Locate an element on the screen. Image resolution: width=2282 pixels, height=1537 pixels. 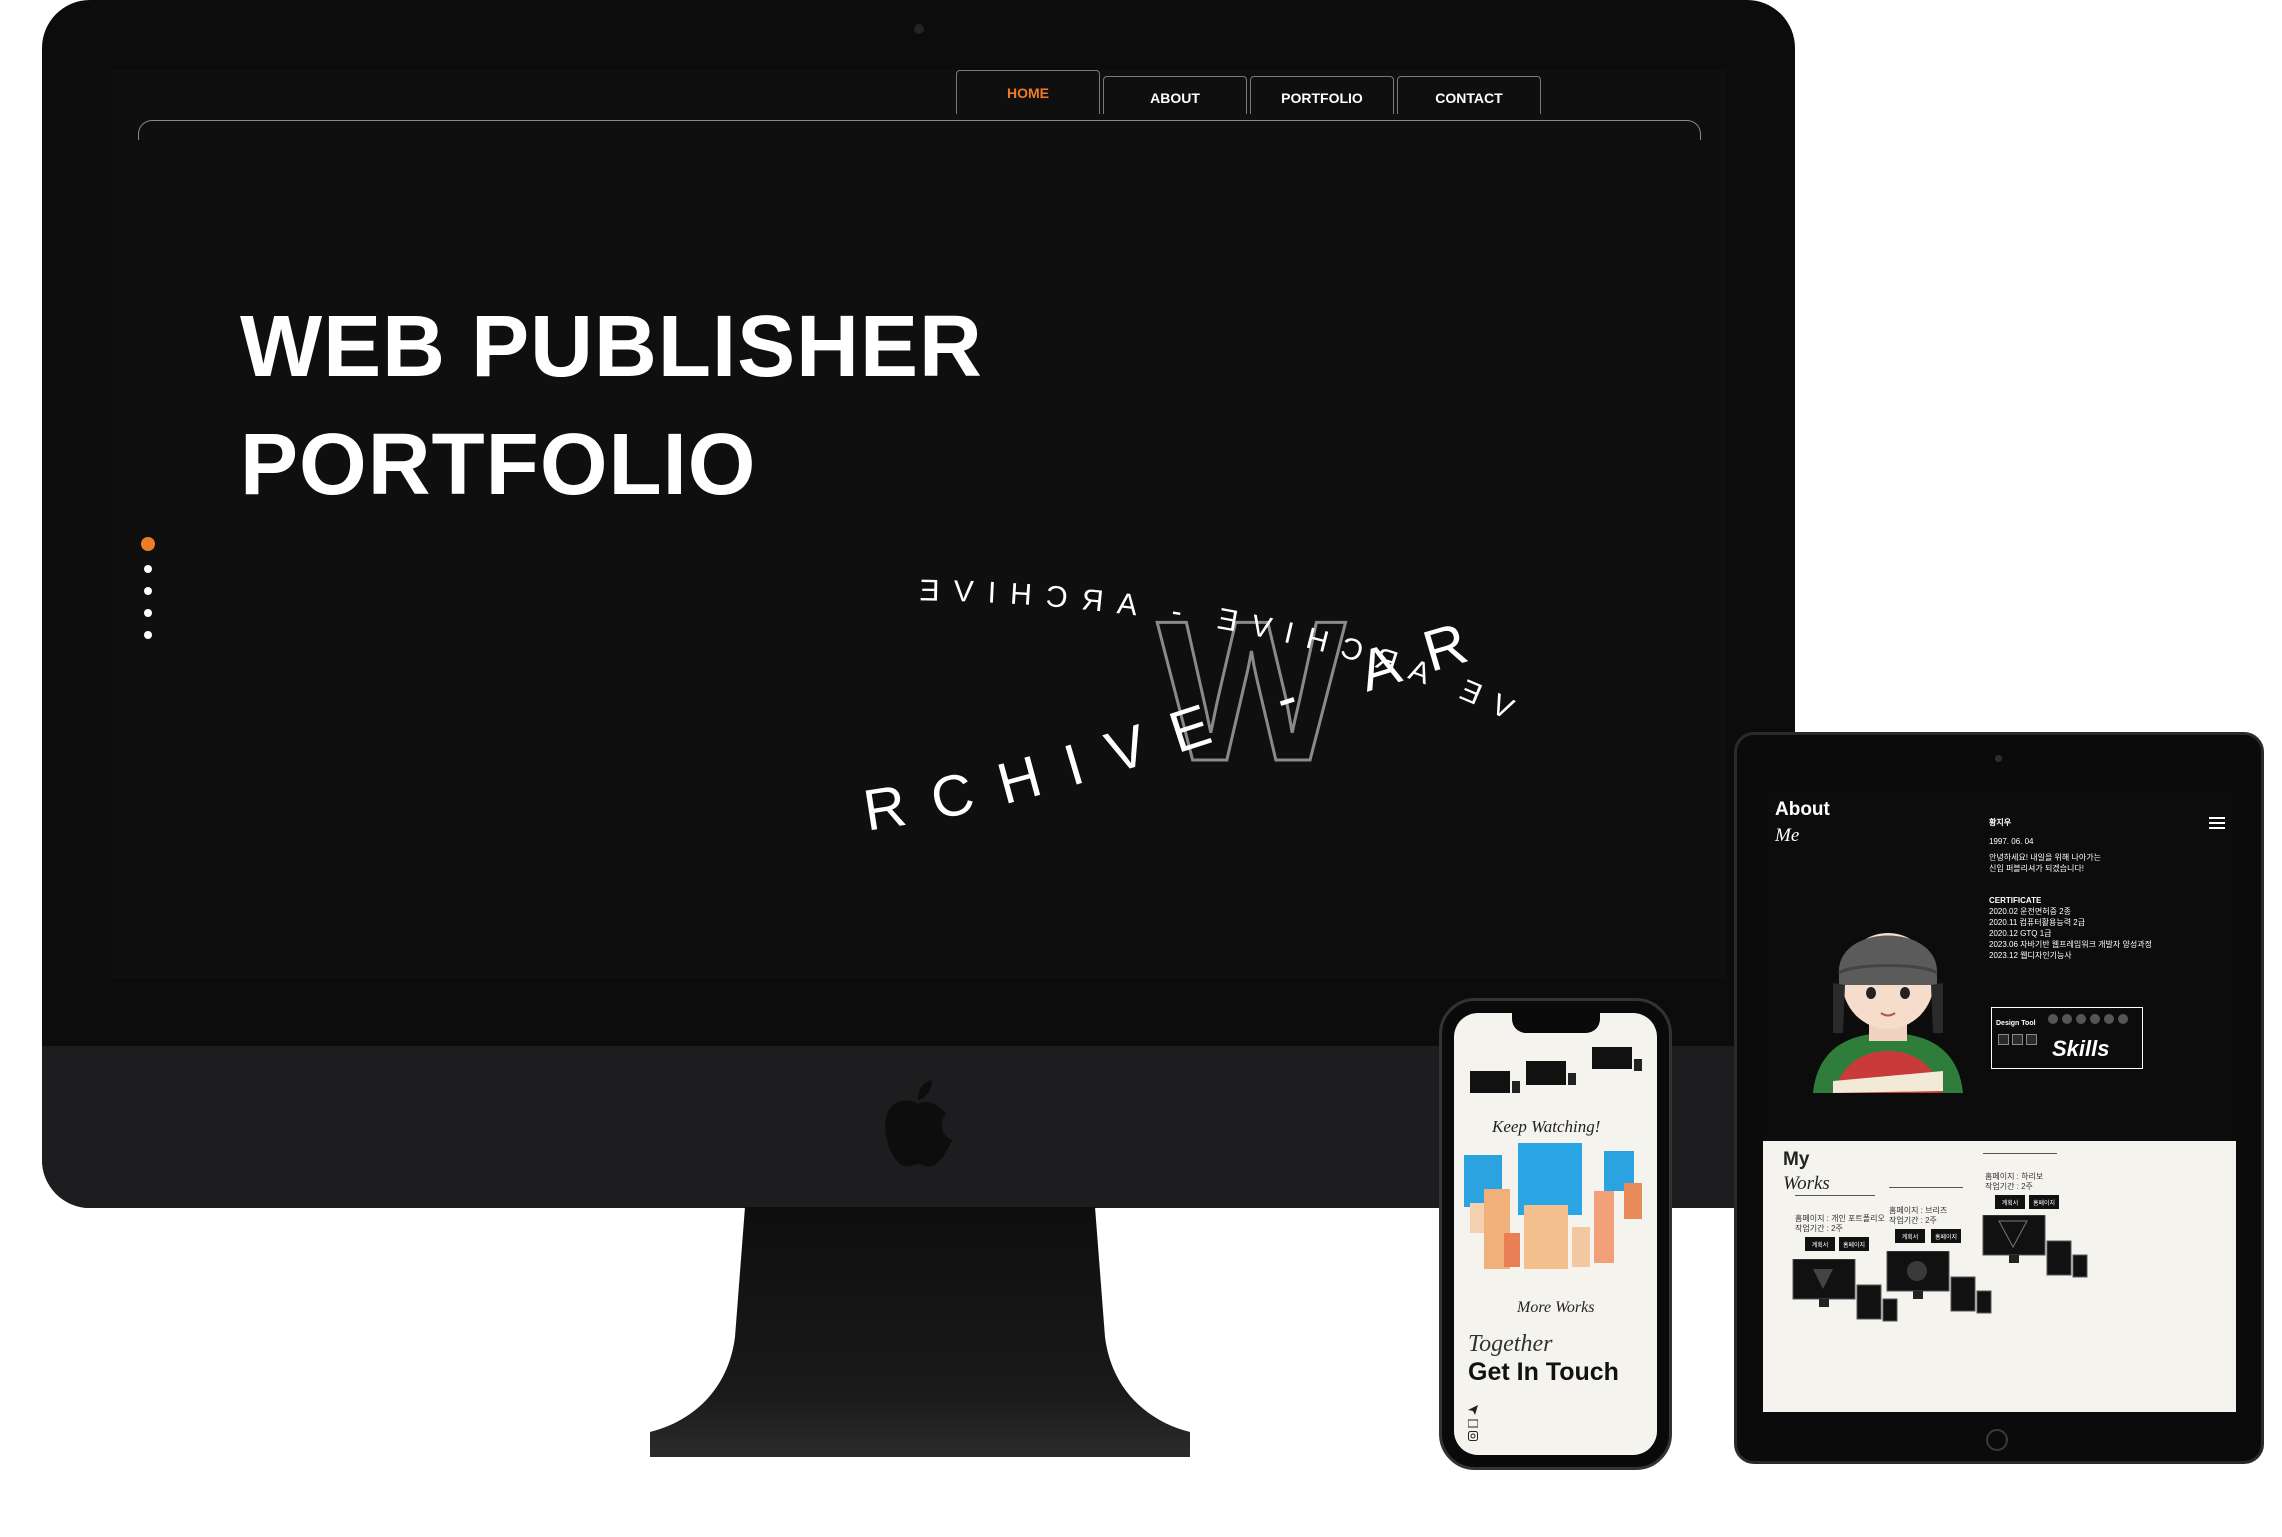
work-1-plan-button: 계획서 is located at coordinates (1820, 1244).